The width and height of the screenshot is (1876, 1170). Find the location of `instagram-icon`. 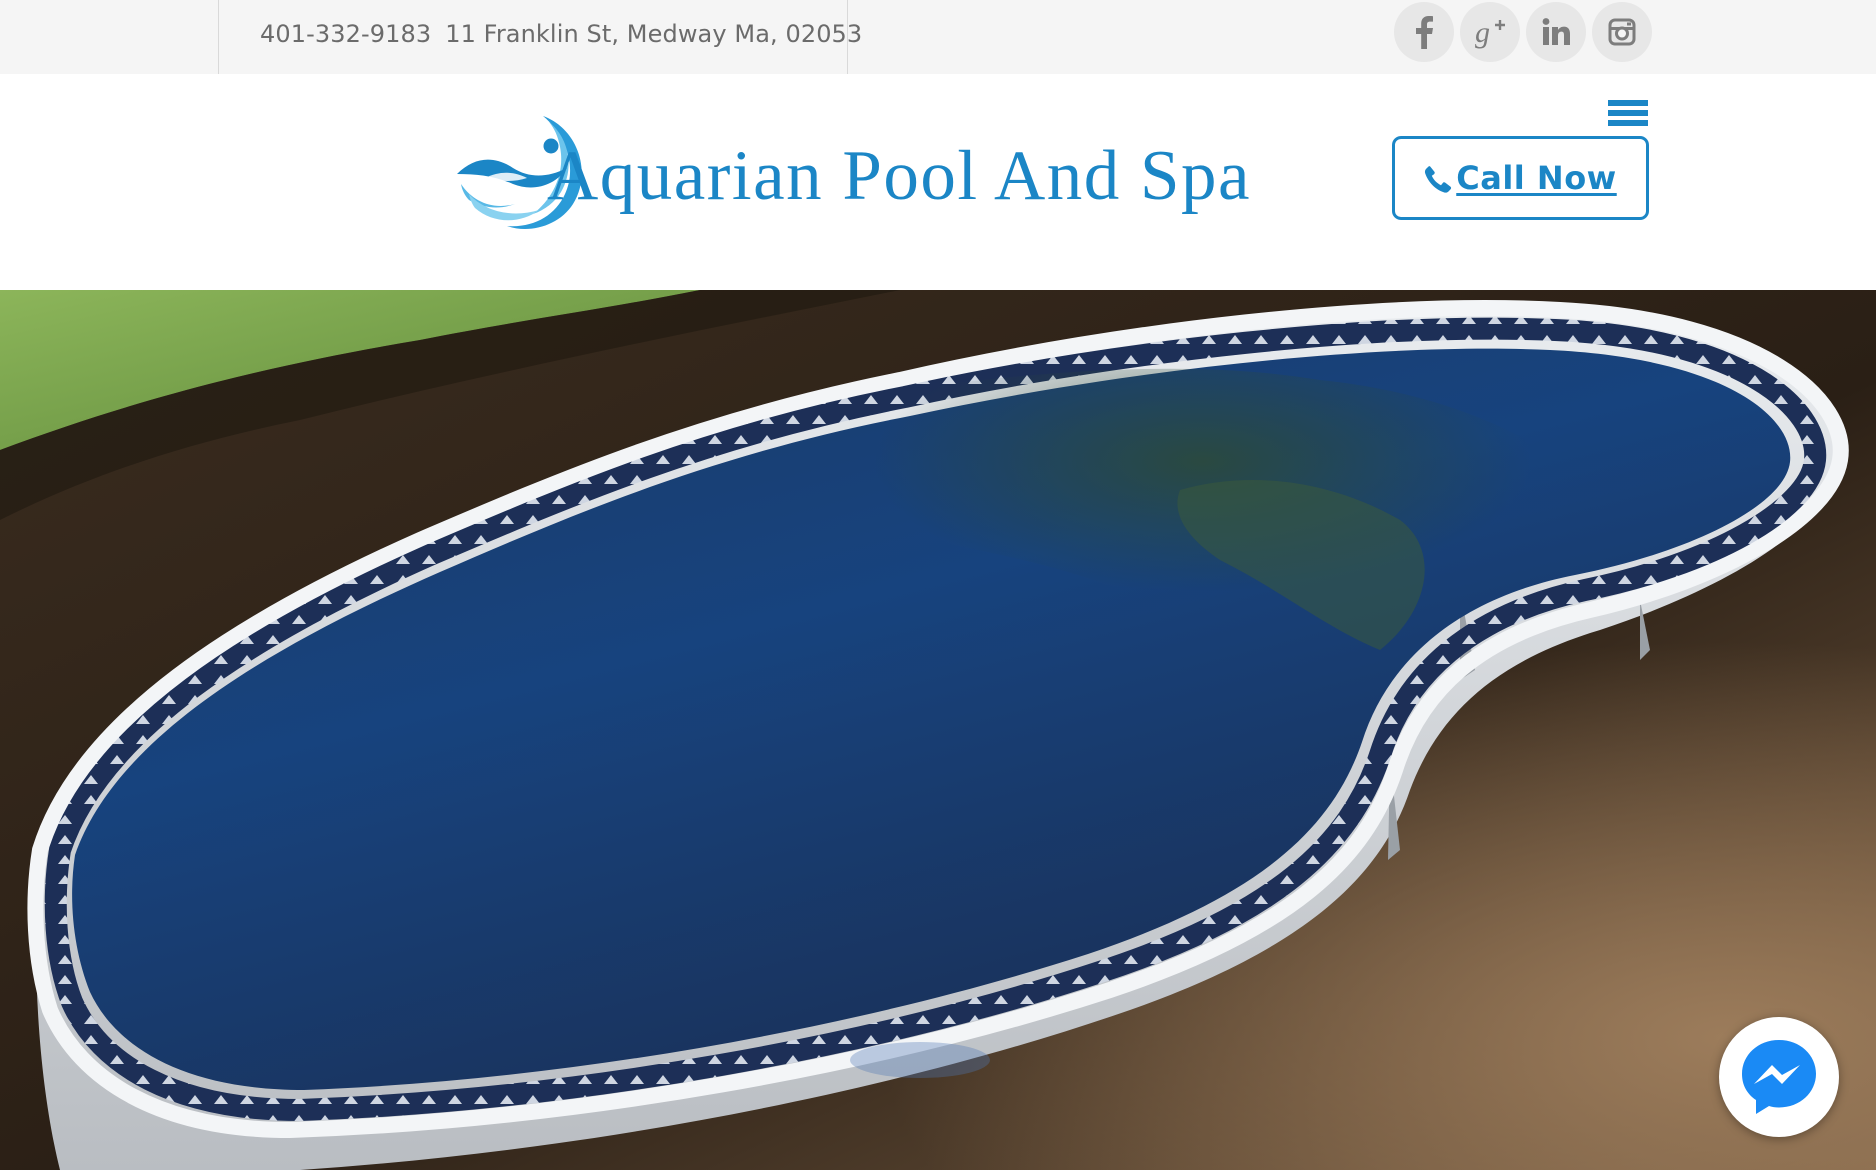

instagram-icon is located at coordinates (1622, 32).